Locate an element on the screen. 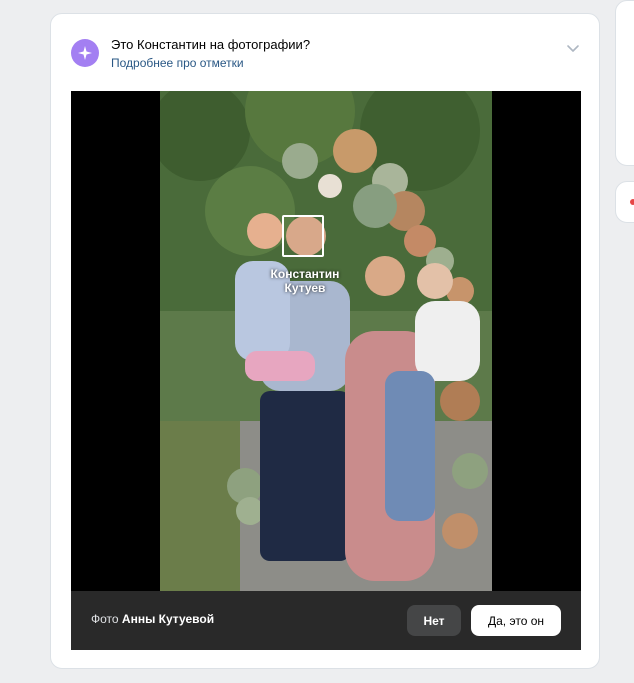  photo-credit: Фото Анны Кутуевой is located at coordinates (152, 619).